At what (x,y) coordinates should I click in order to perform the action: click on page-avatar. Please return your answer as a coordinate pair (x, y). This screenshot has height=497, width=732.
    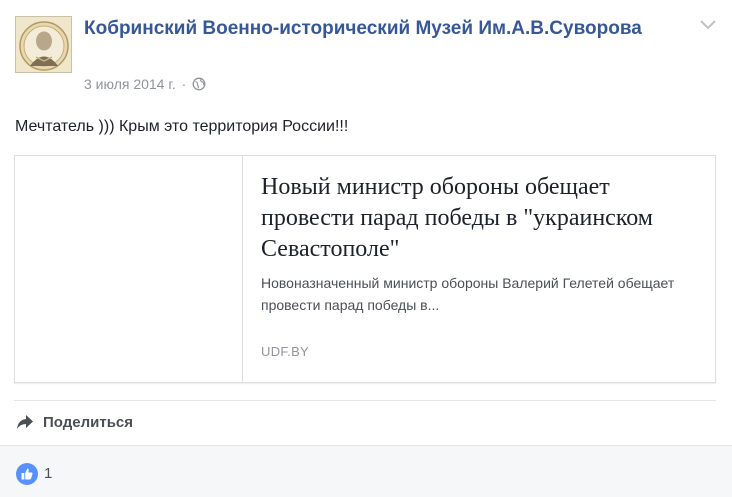
    Looking at the image, I should click on (43, 44).